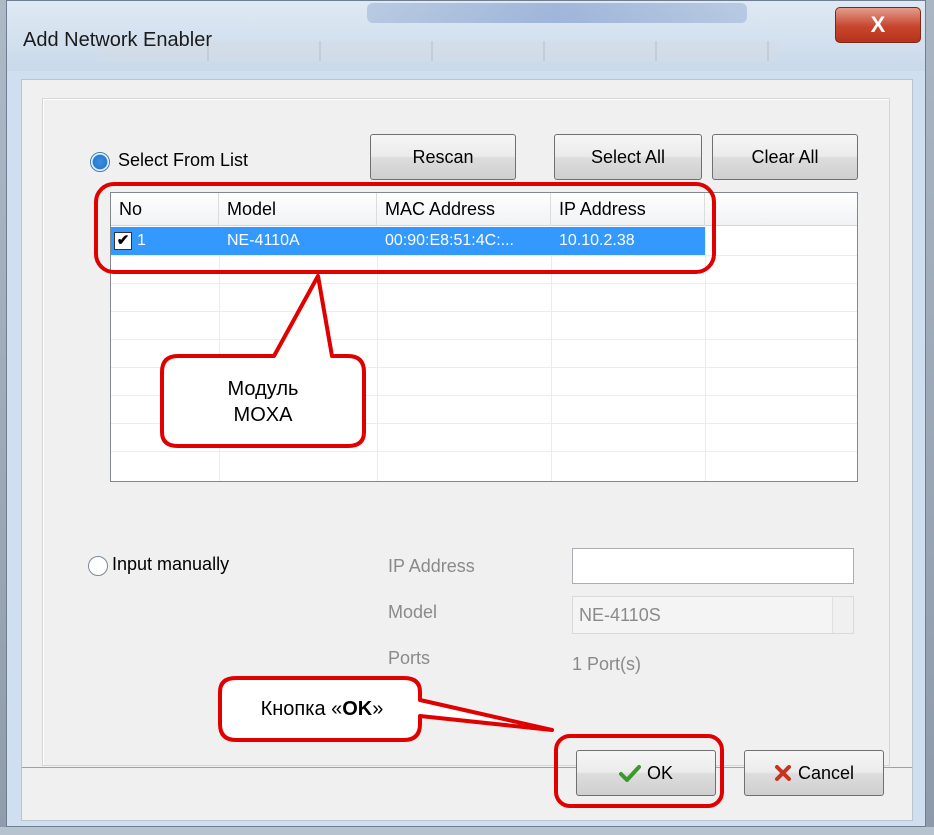 The height and width of the screenshot is (835, 934). I want to click on ok-callout-bold: OK, so click(357, 709).